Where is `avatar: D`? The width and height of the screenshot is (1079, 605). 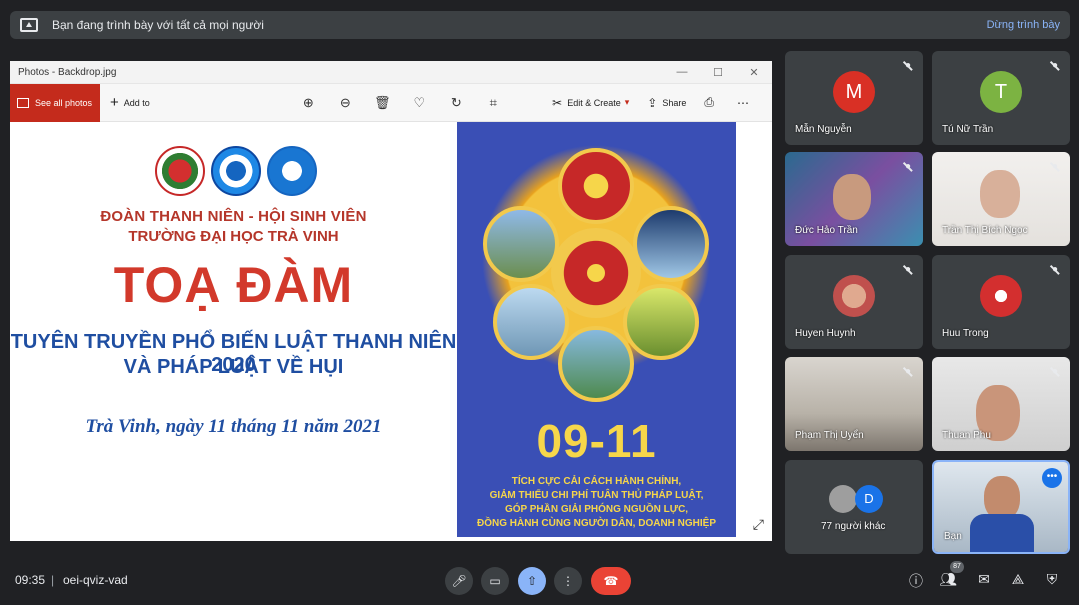
avatar: D is located at coordinates (869, 499).